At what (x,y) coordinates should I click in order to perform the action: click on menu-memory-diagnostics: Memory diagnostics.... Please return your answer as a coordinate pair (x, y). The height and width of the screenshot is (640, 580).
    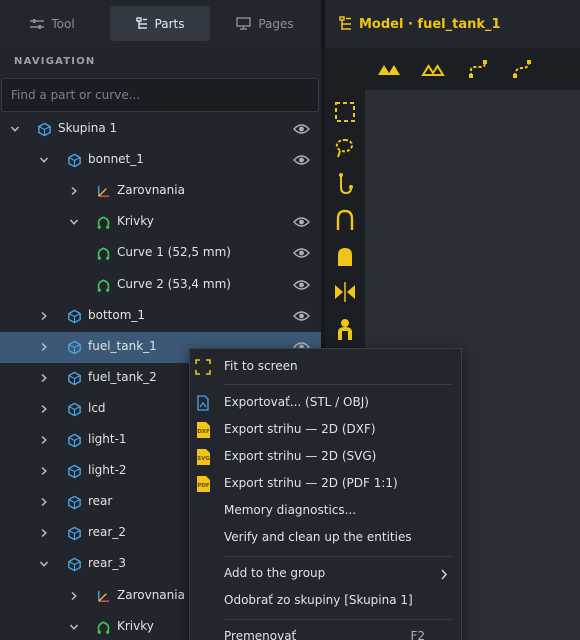
    Looking at the image, I should click on (325, 511).